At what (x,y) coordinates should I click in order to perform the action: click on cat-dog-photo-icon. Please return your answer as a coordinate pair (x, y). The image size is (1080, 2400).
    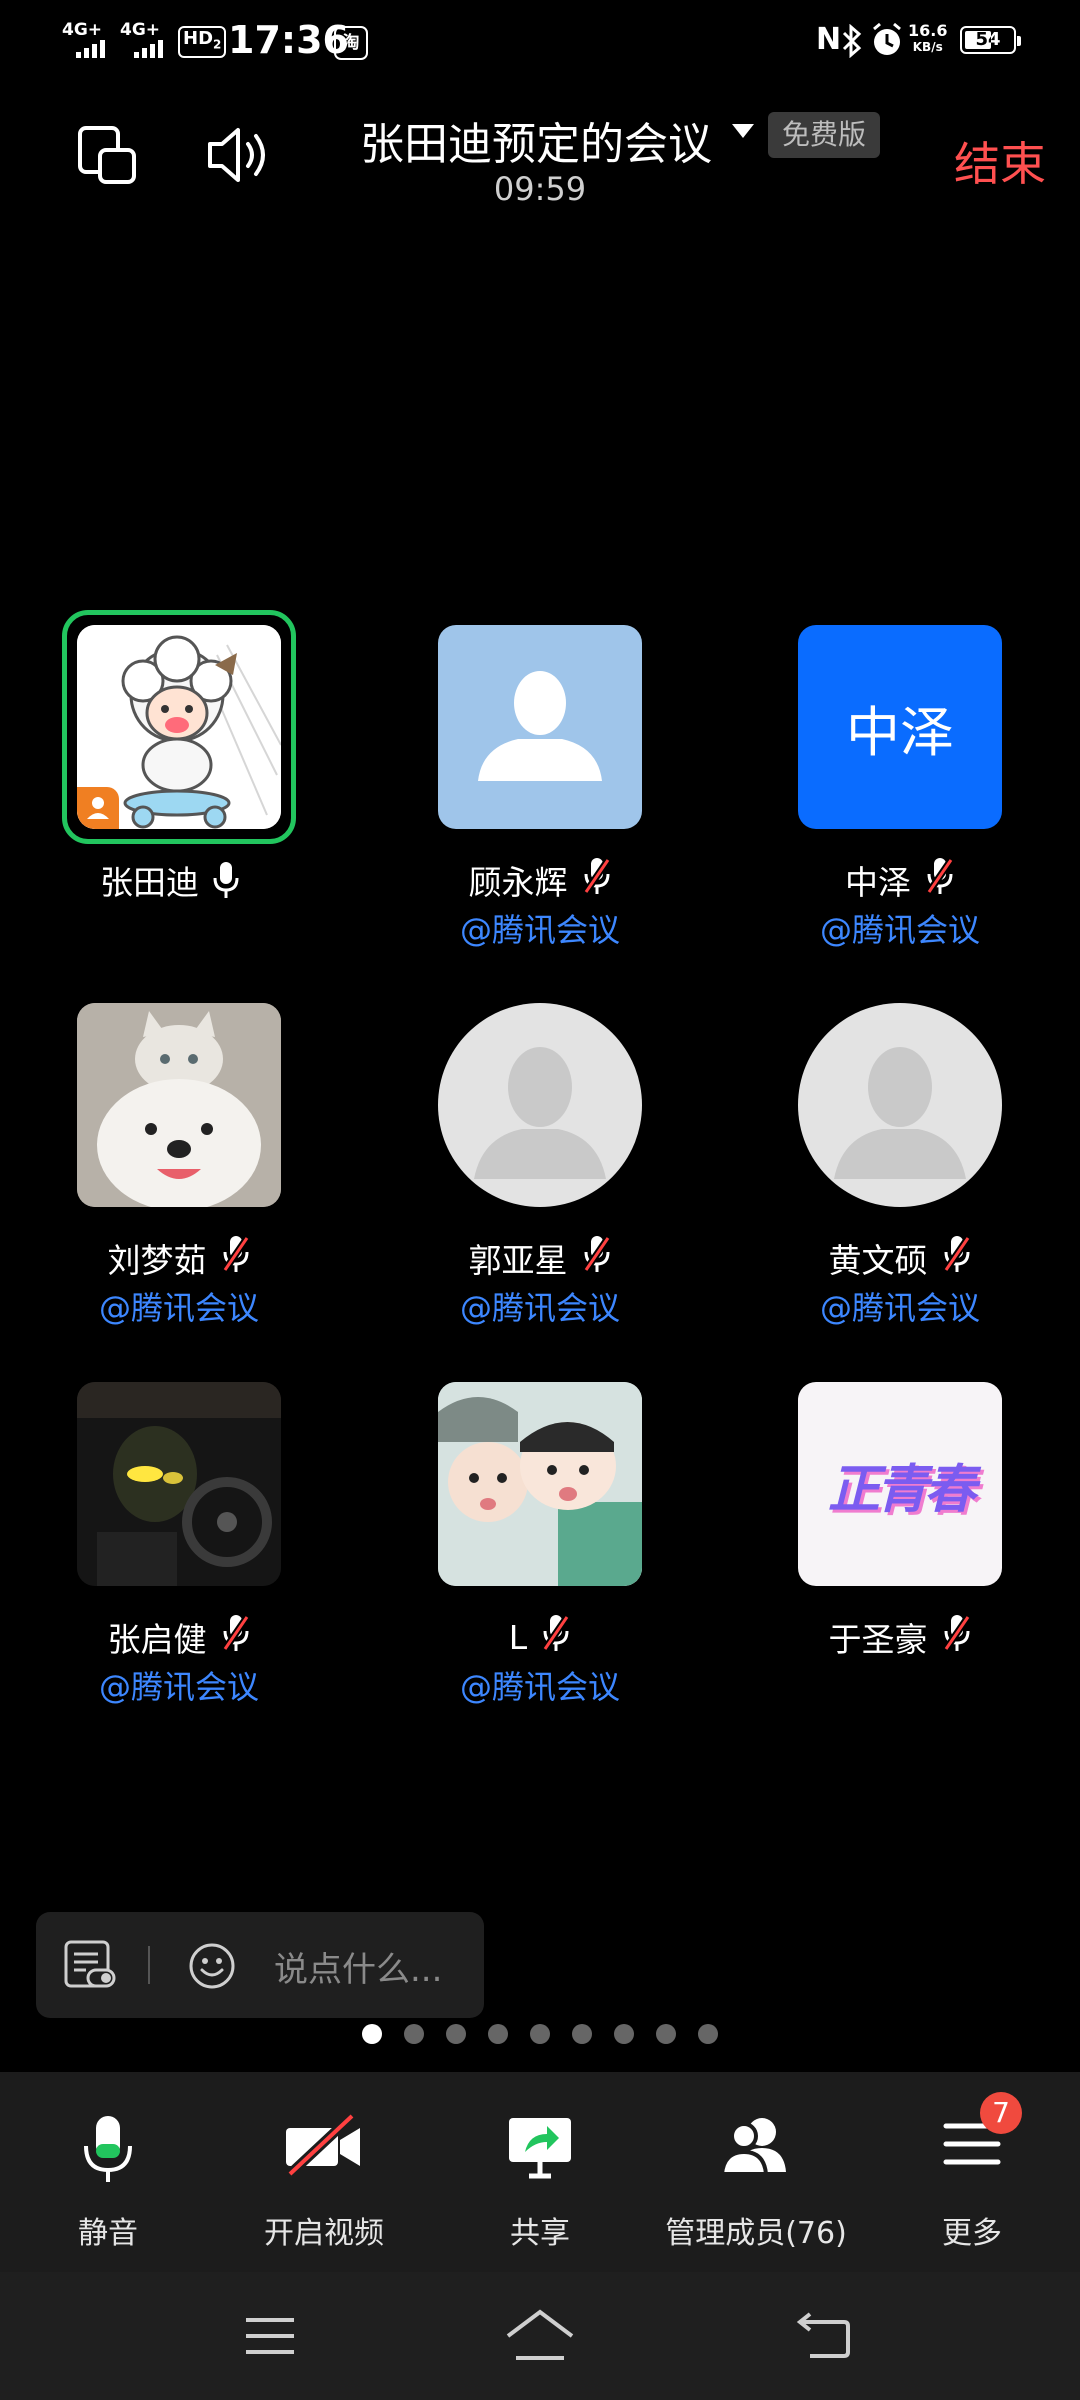
    Looking at the image, I should click on (179, 1105).